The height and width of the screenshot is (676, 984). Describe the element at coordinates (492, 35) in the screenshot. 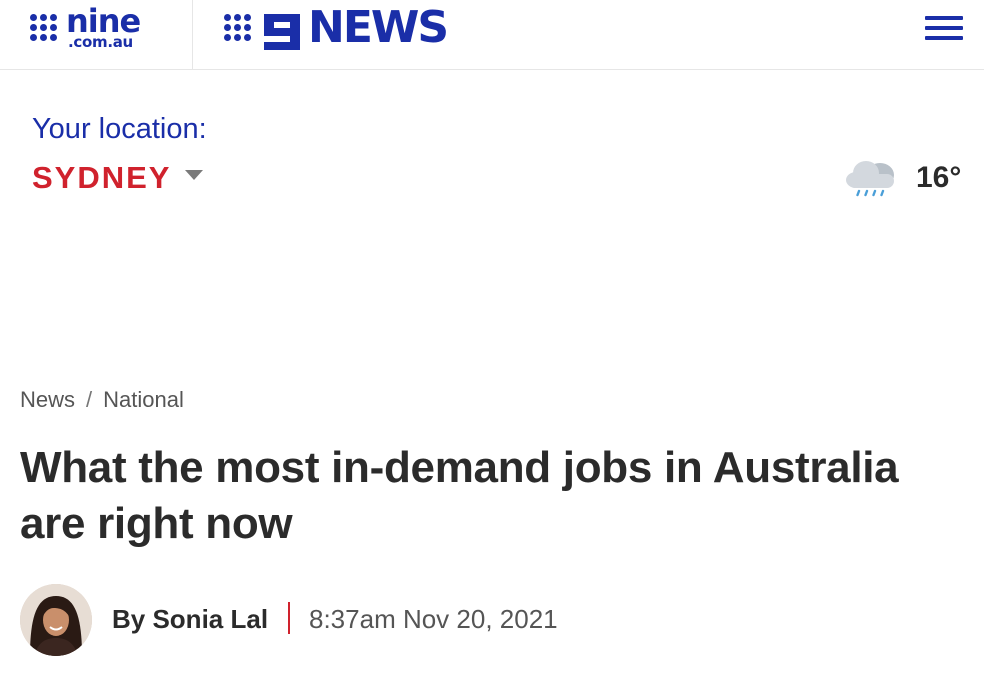

I see `site-header: nine .com.au NEWS` at that location.